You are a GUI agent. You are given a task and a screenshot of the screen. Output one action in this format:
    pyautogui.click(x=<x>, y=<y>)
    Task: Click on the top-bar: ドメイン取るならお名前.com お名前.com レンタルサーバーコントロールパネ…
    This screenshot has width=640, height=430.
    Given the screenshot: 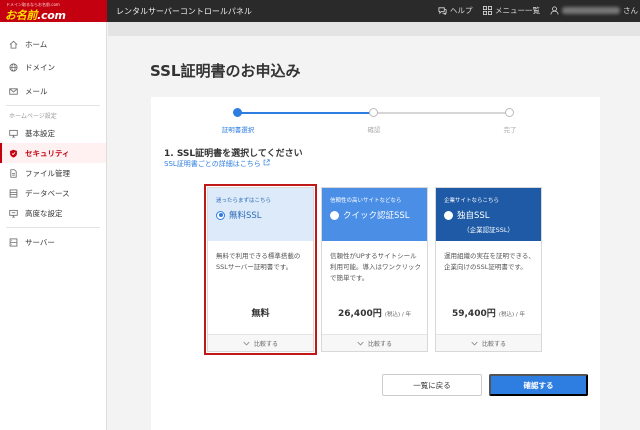 What is the action you would take?
    pyautogui.click(x=320, y=11)
    